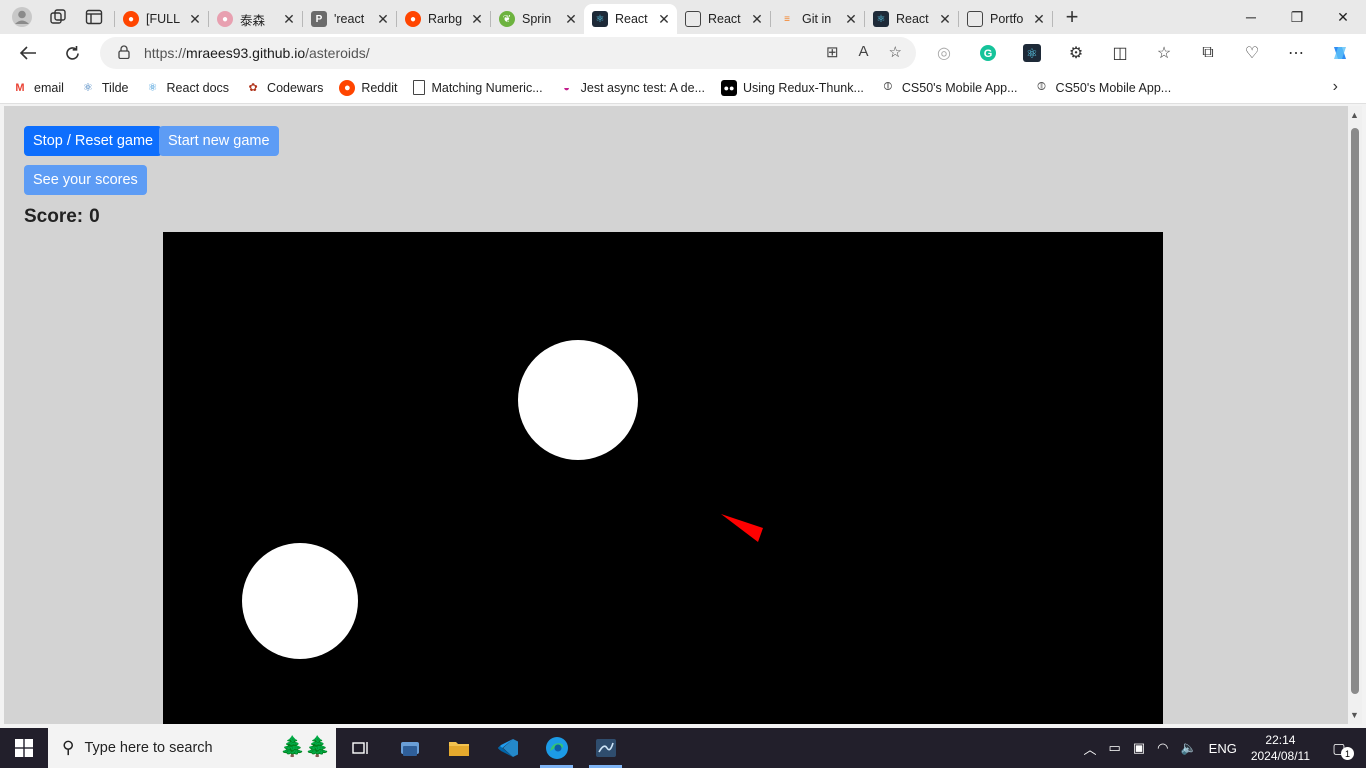 This screenshot has width=1366, height=768. What do you see at coordinates (253, 20) in the screenshot?
I see `tab-title: 泰森` at bounding box center [253, 20].